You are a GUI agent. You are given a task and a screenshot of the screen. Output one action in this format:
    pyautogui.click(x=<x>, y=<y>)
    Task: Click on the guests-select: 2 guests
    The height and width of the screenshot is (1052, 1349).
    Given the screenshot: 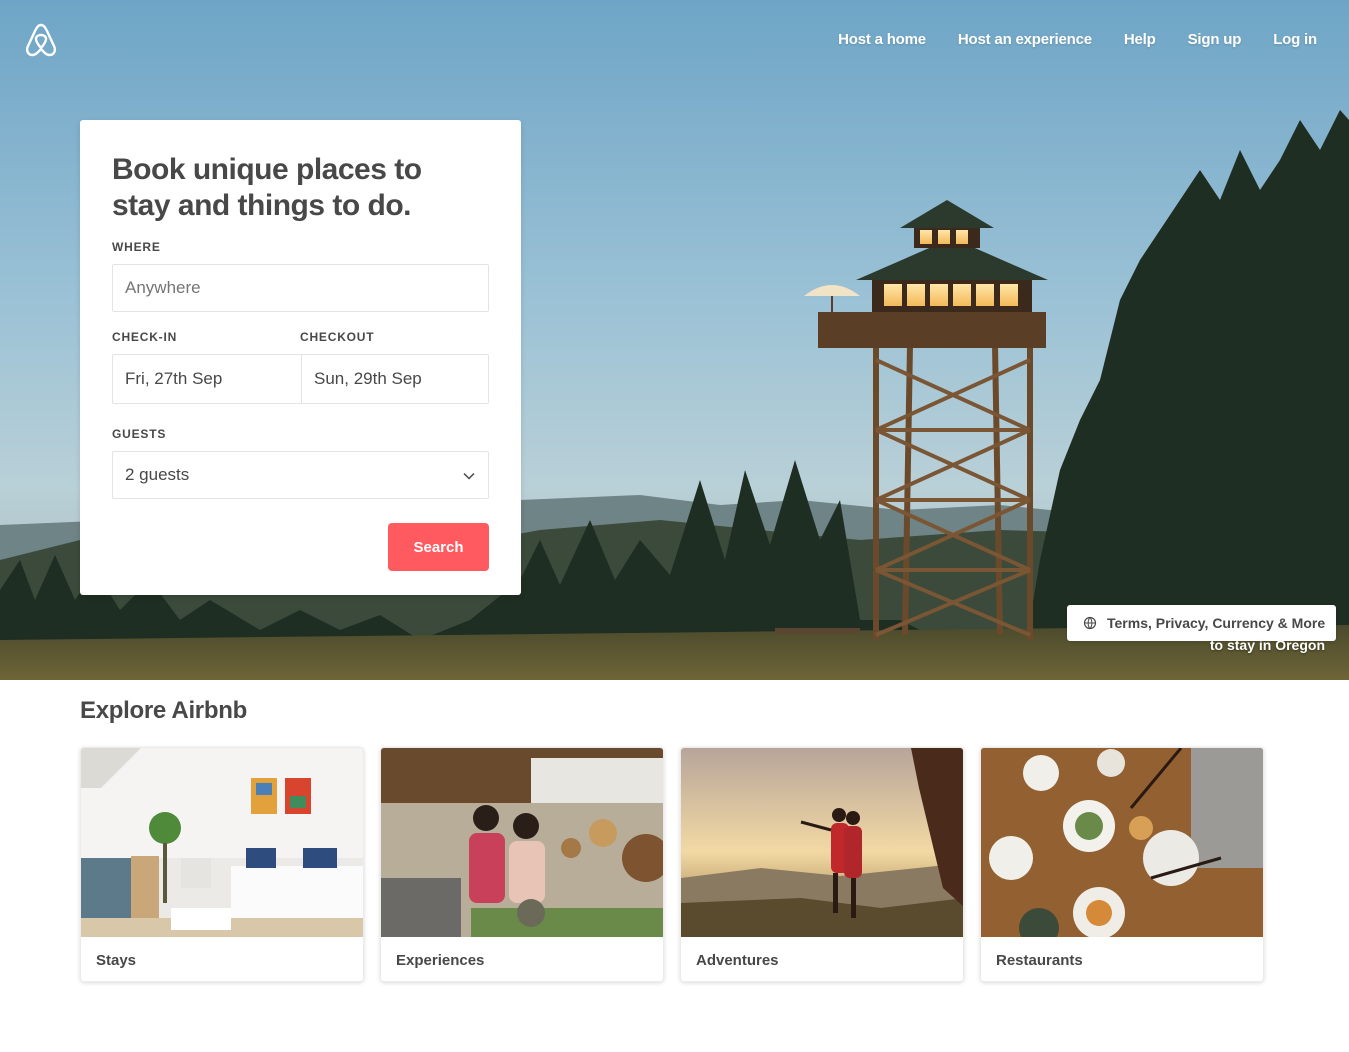 What is the action you would take?
    pyautogui.click(x=300, y=475)
    